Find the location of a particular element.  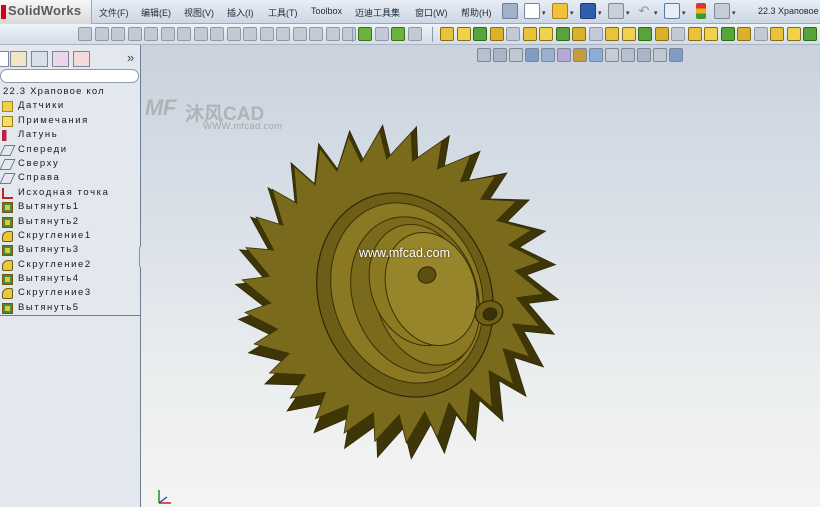

open-folder-icon is located at coordinates (560, 11).